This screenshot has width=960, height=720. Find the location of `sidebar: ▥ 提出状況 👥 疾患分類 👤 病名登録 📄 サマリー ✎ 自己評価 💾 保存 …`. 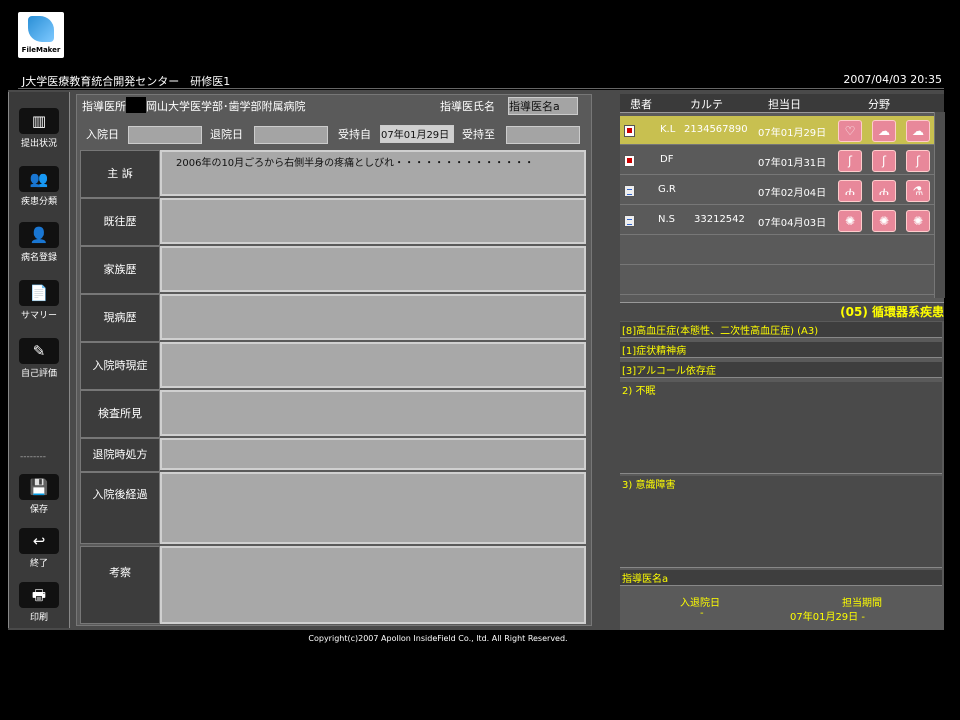

sidebar: ▥ 提出状況 👥 疾患分類 👤 病名登録 📄 サマリー ✎ 自己評価 💾 保存 … is located at coordinates (39, 360).